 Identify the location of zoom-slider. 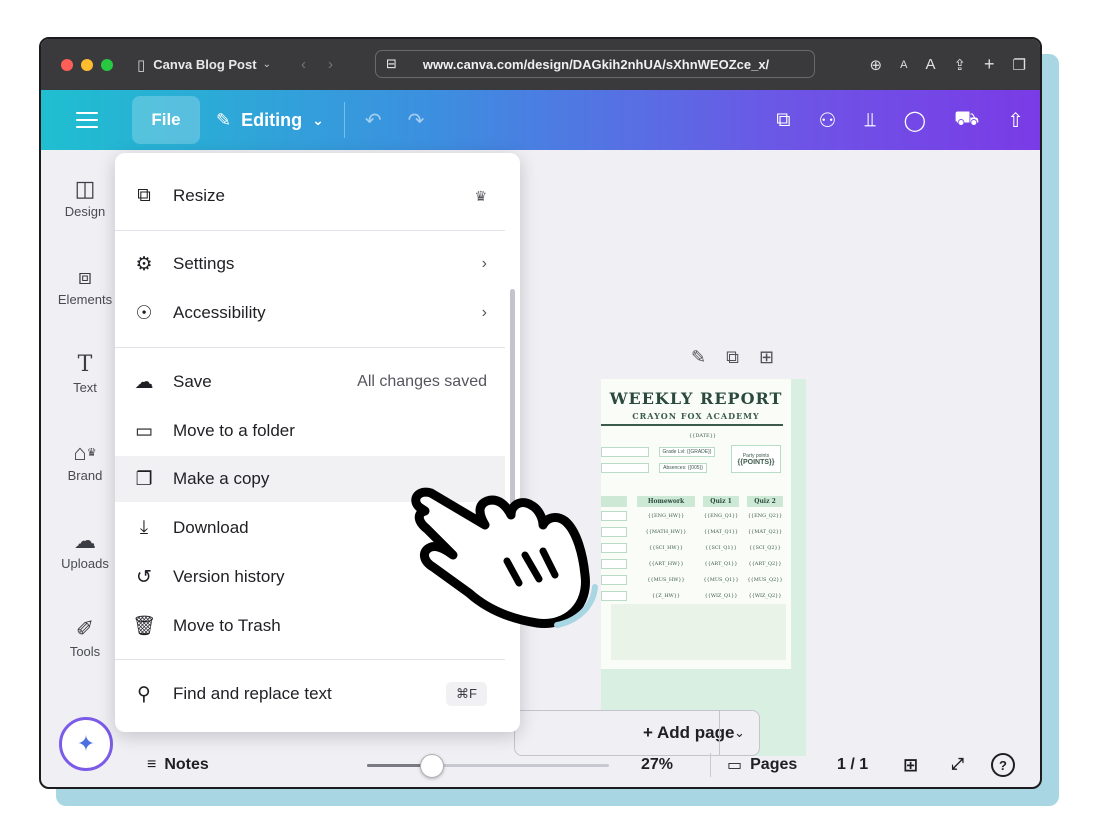
(488, 766).